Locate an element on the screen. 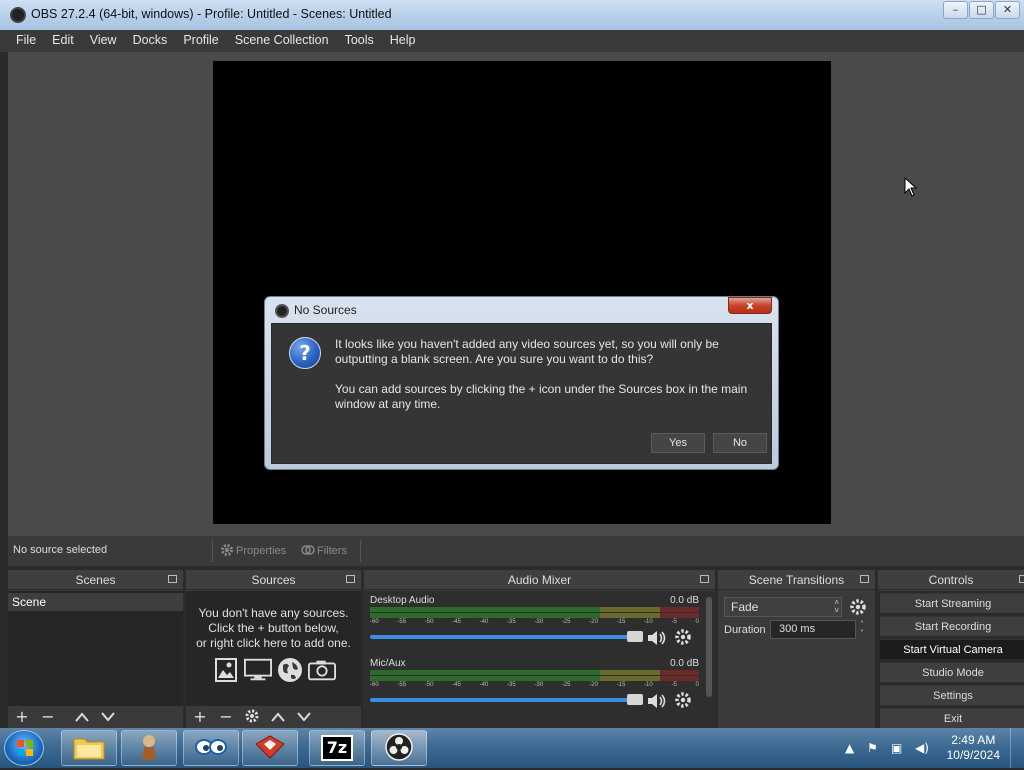 This screenshot has height=770, width=1024. remove-scene-icon: − is located at coordinates (48, 717).